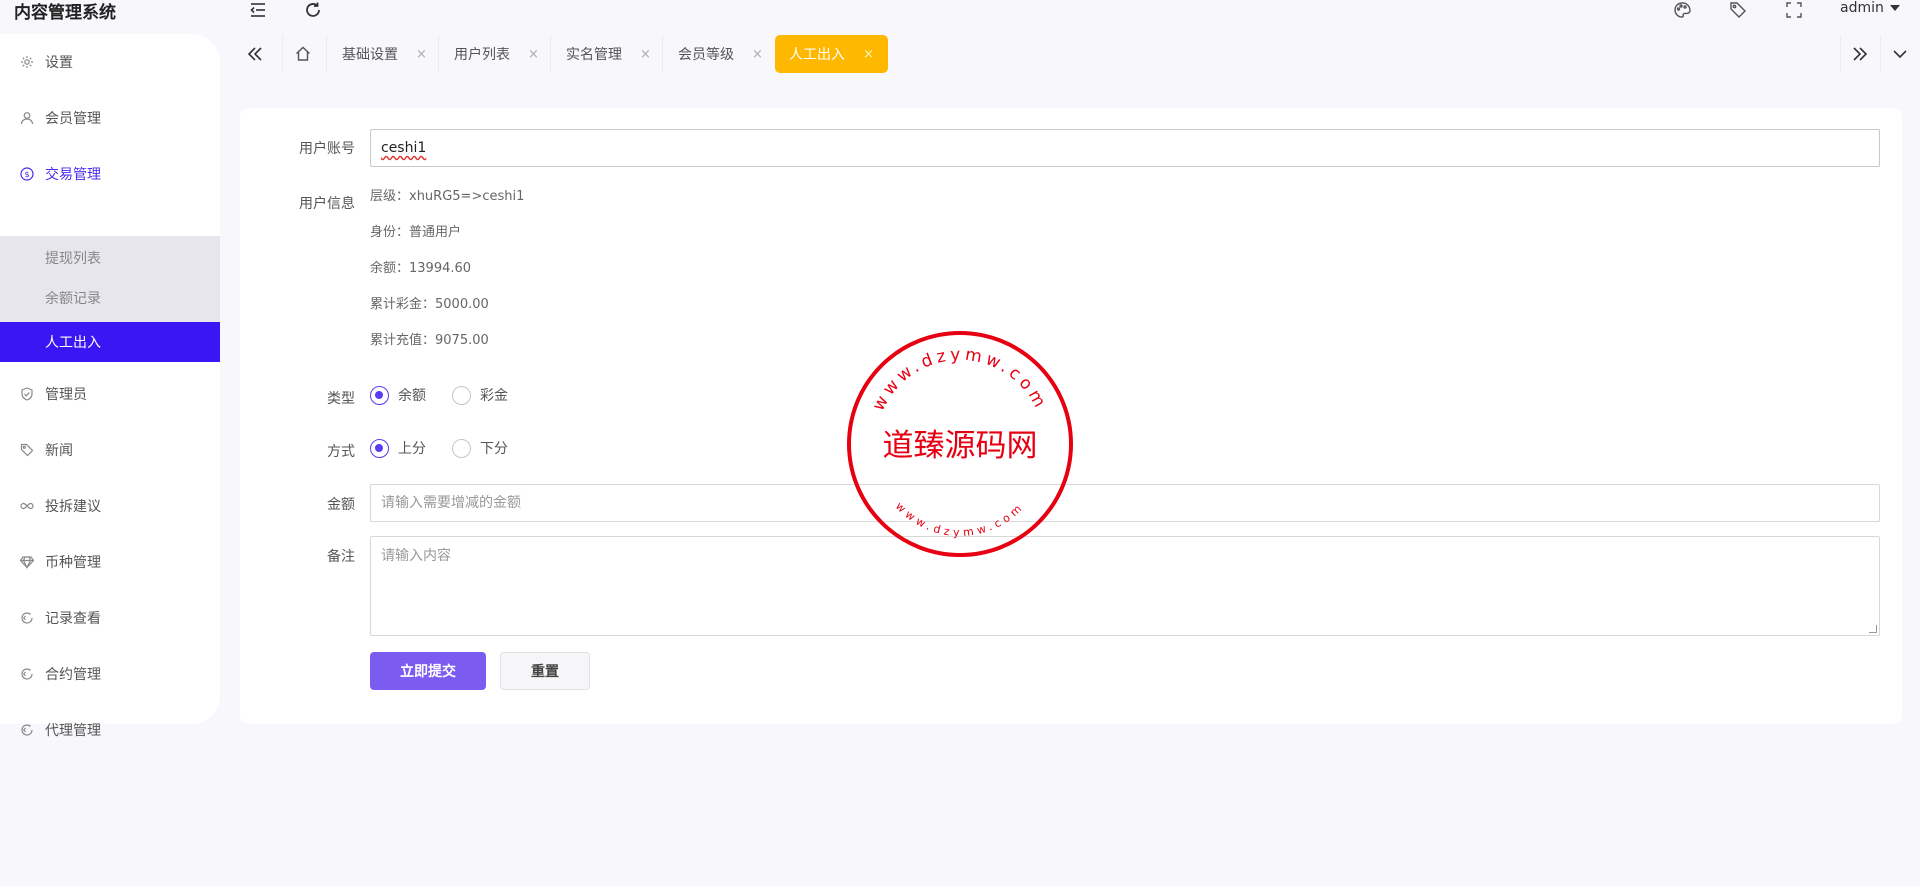 This screenshot has height=886, width=1920. Describe the element at coordinates (73, 507) in the screenshot. I see `sidebar-item-label: 投拆建议` at that location.